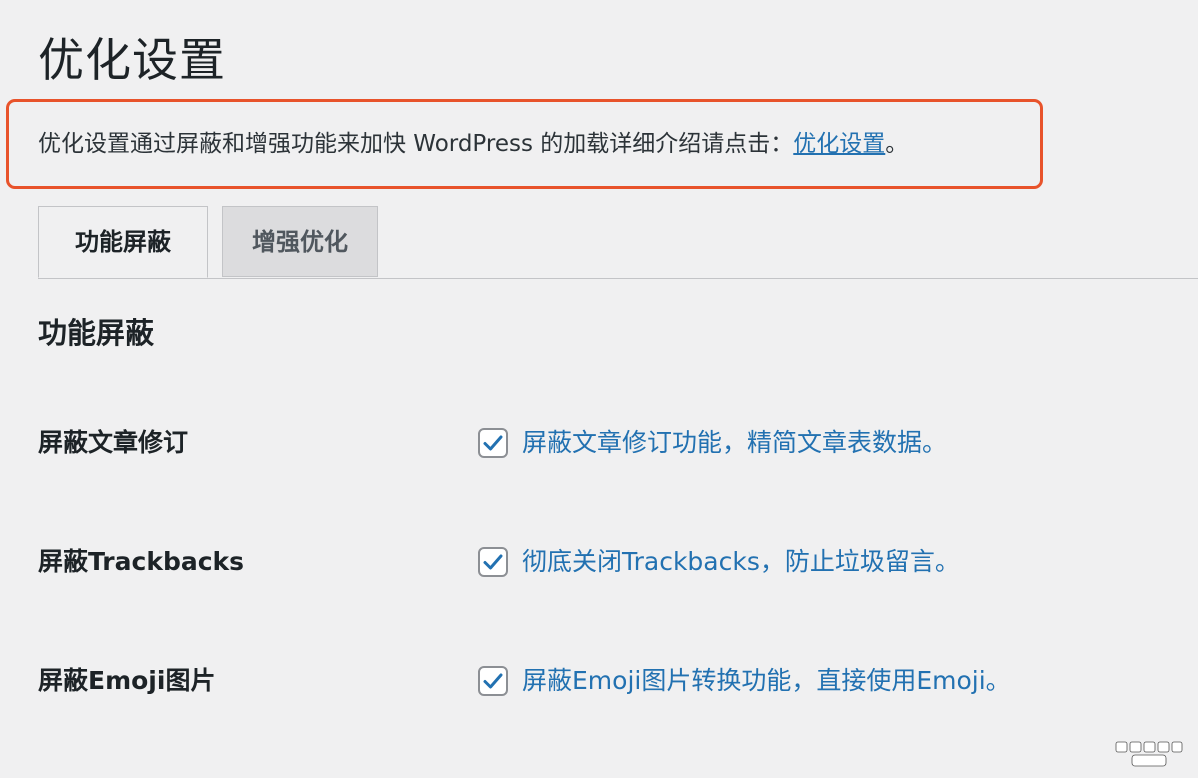 The width and height of the screenshot is (1198, 778). I want to click on setting-row-trackbacks: 屏蔽Trackbacks 彻底关闭Trackbacks，防止垃圾留言。, so click(599, 562).